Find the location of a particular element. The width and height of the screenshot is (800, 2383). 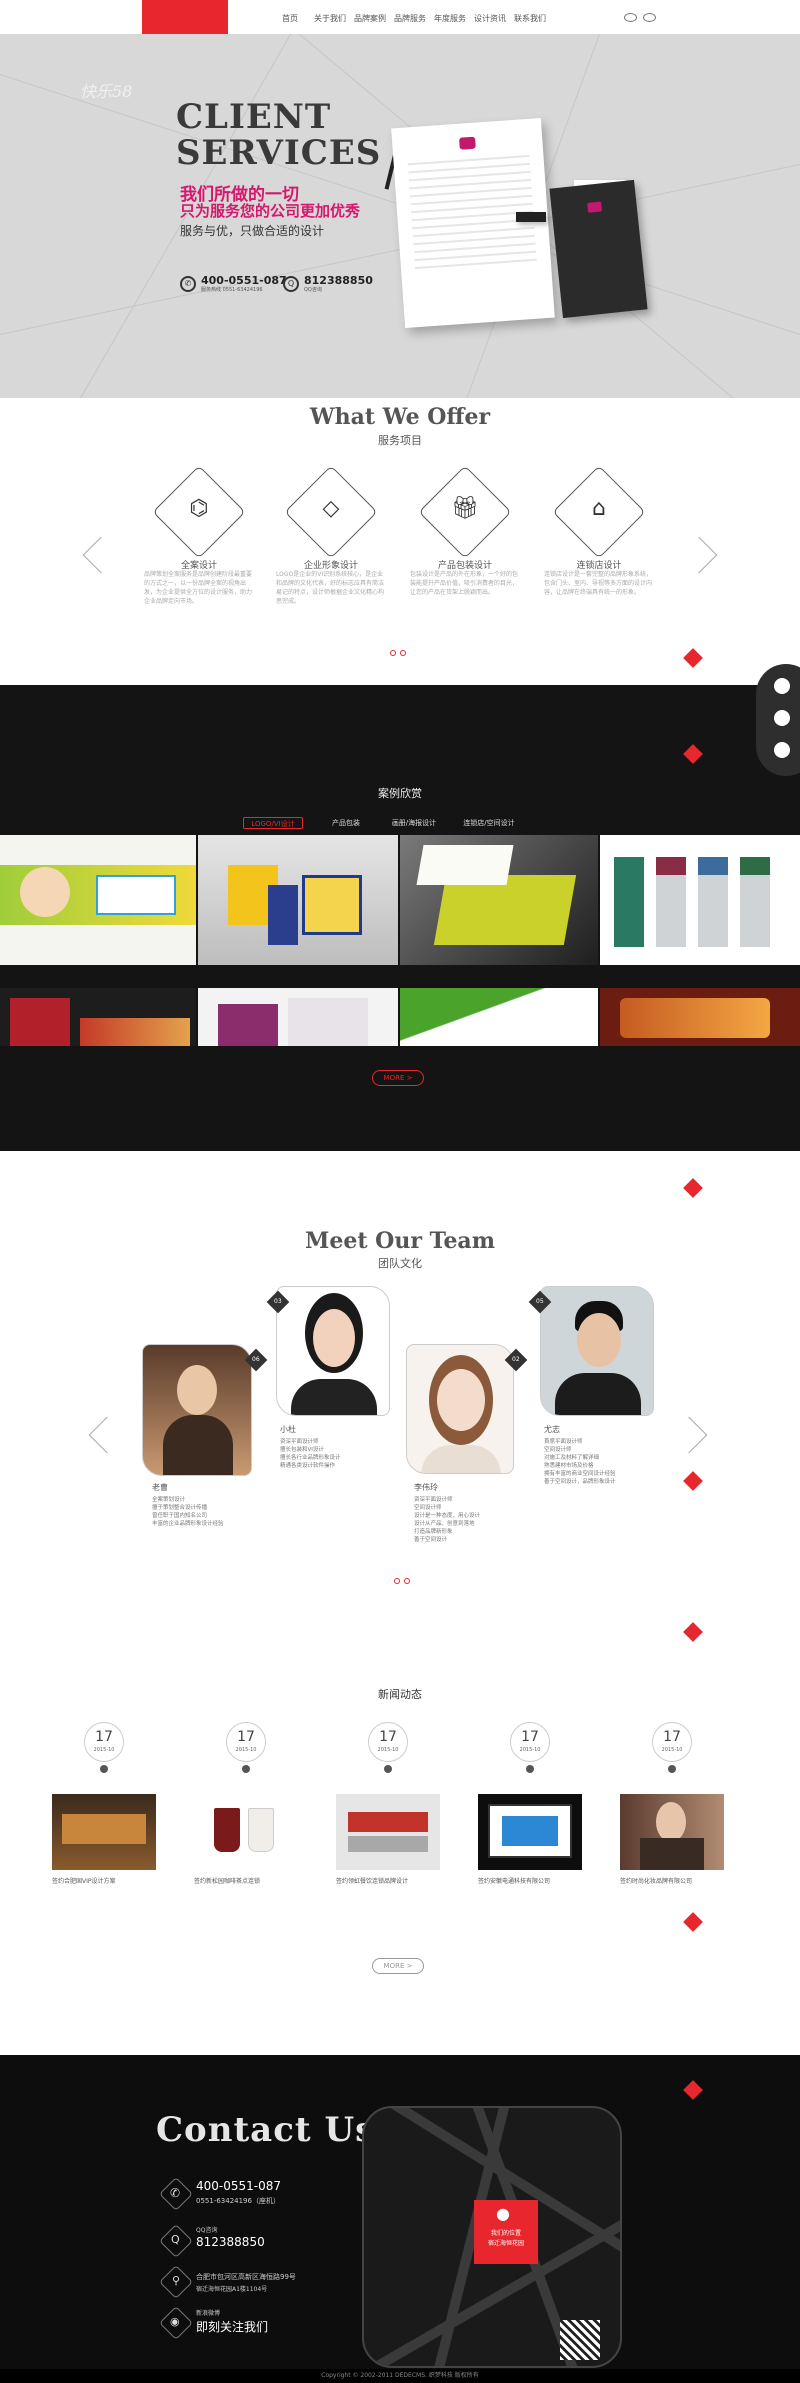

nav-annual-service: 年度服务 is located at coordinates (450, 17).